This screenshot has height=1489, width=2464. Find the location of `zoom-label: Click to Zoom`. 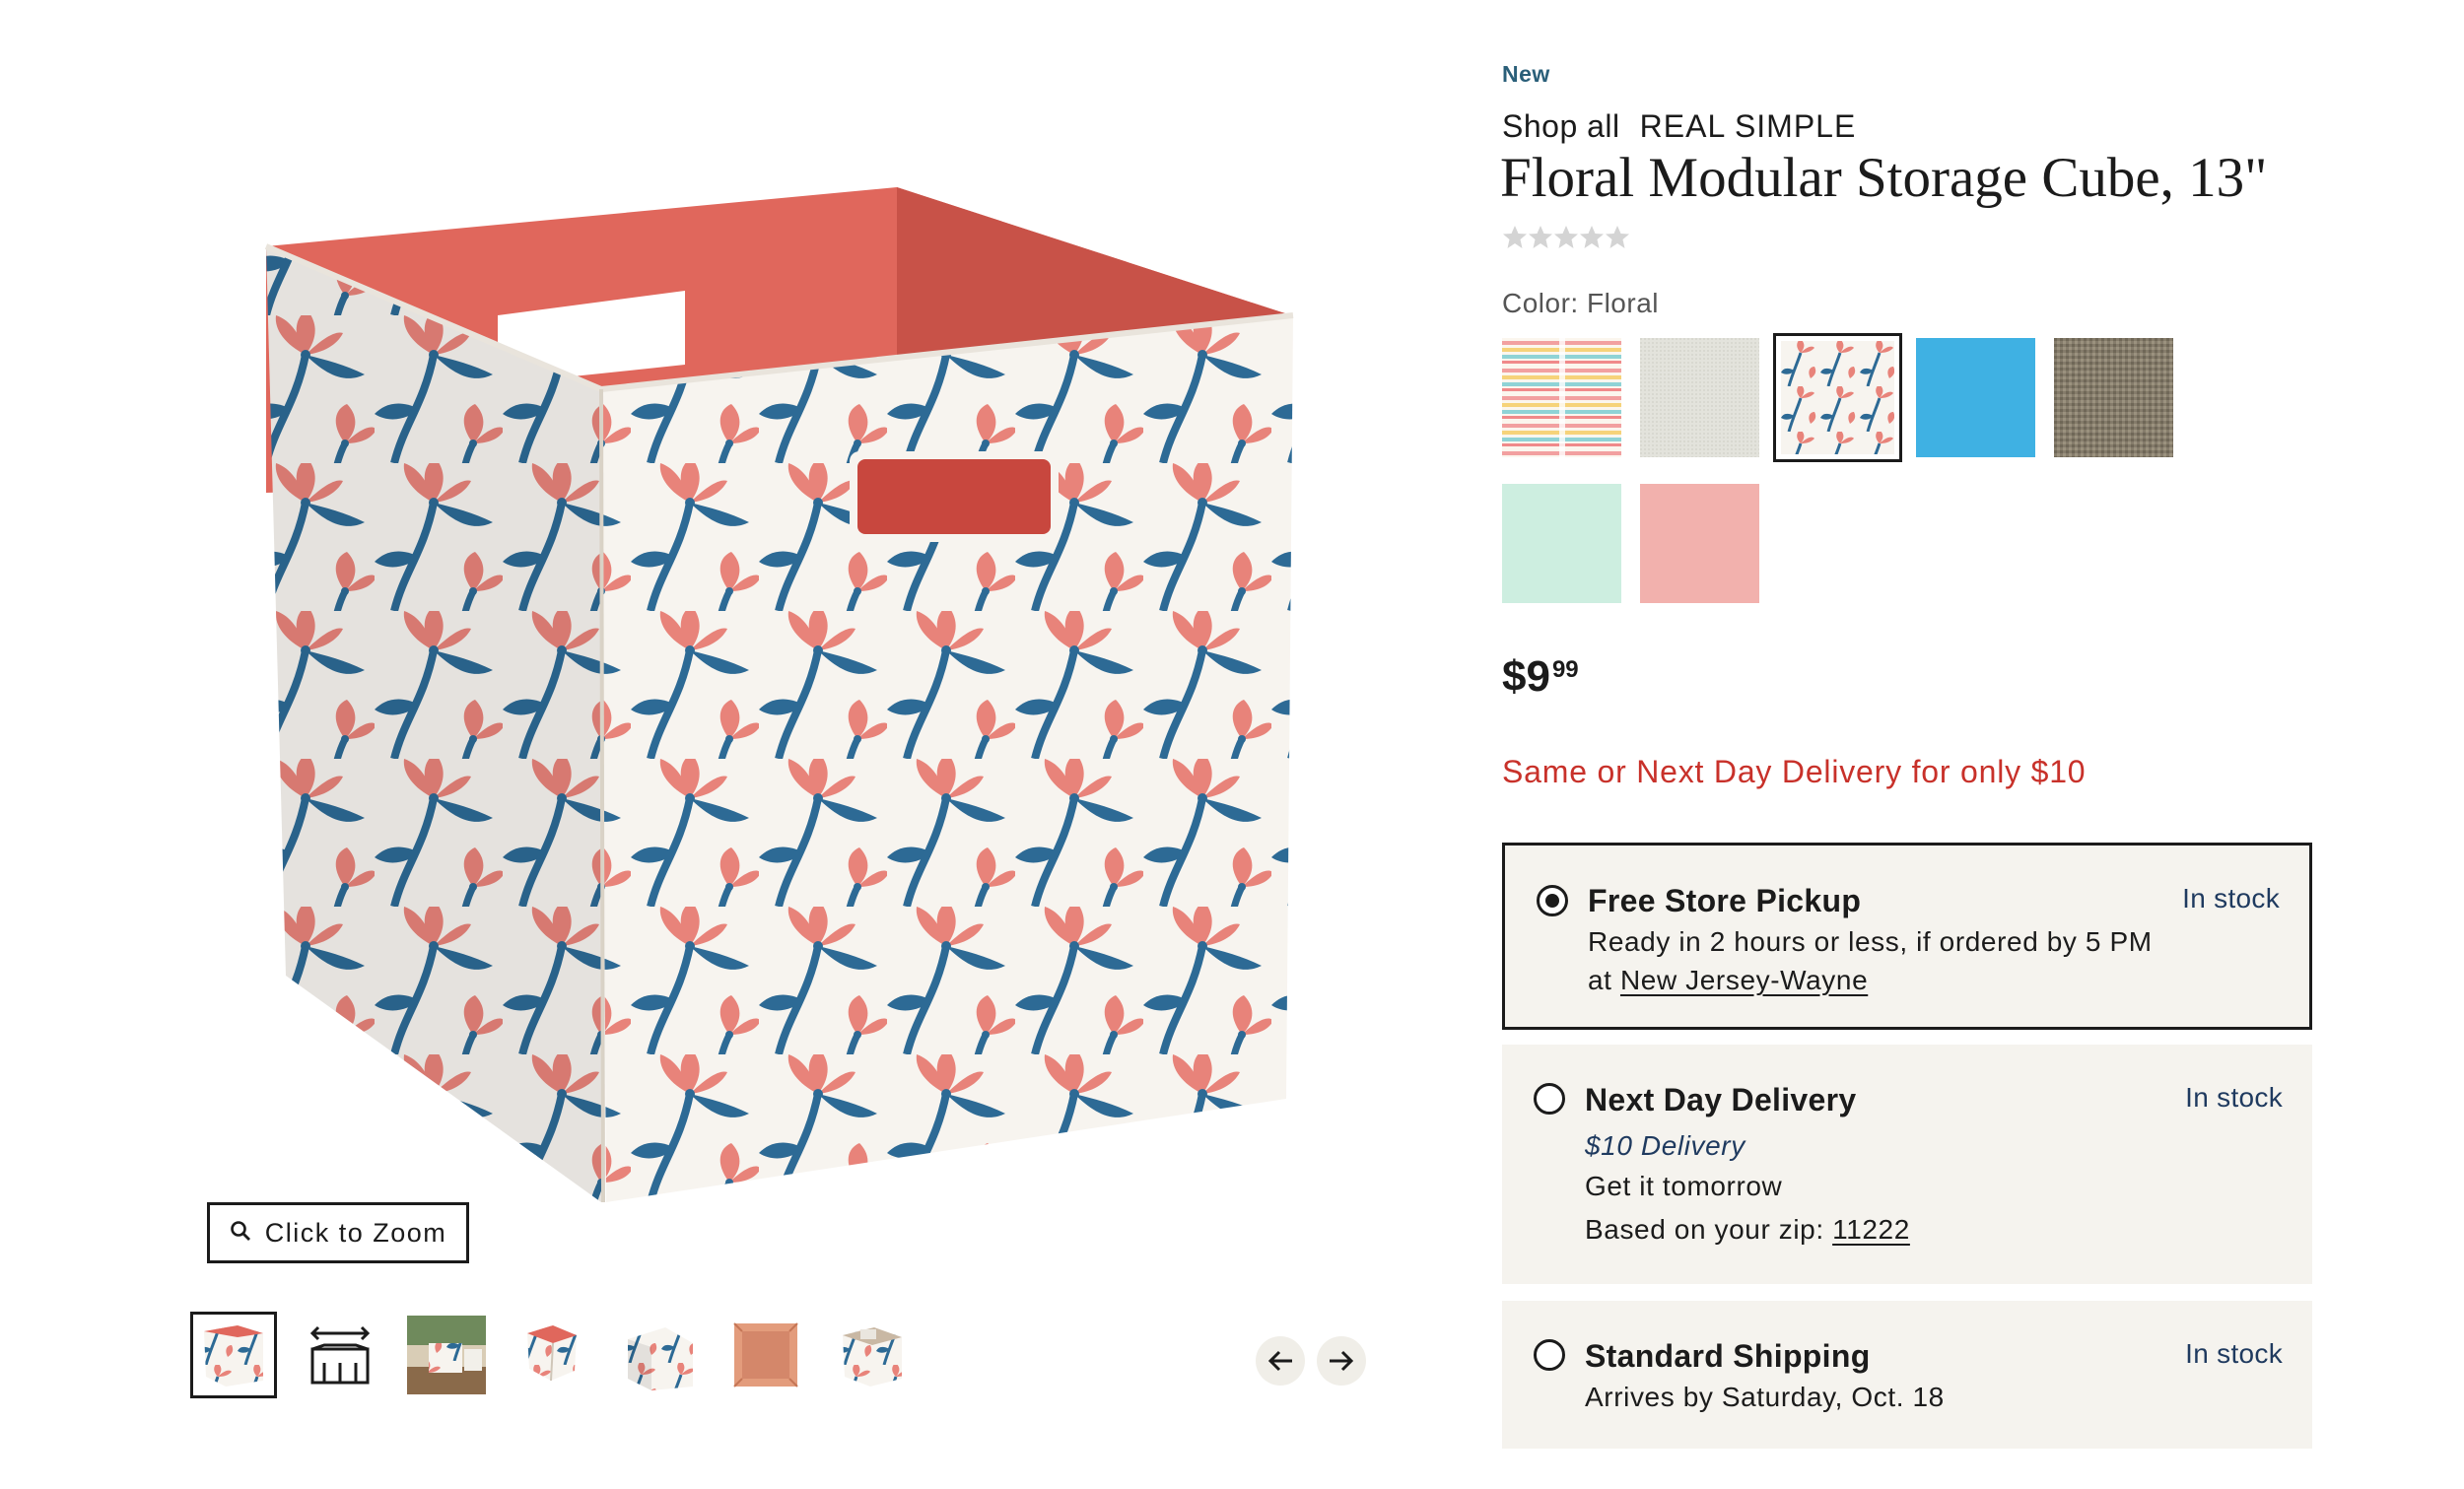

zoom-label: Click to Zoom is located at coordinates (355, 1232).